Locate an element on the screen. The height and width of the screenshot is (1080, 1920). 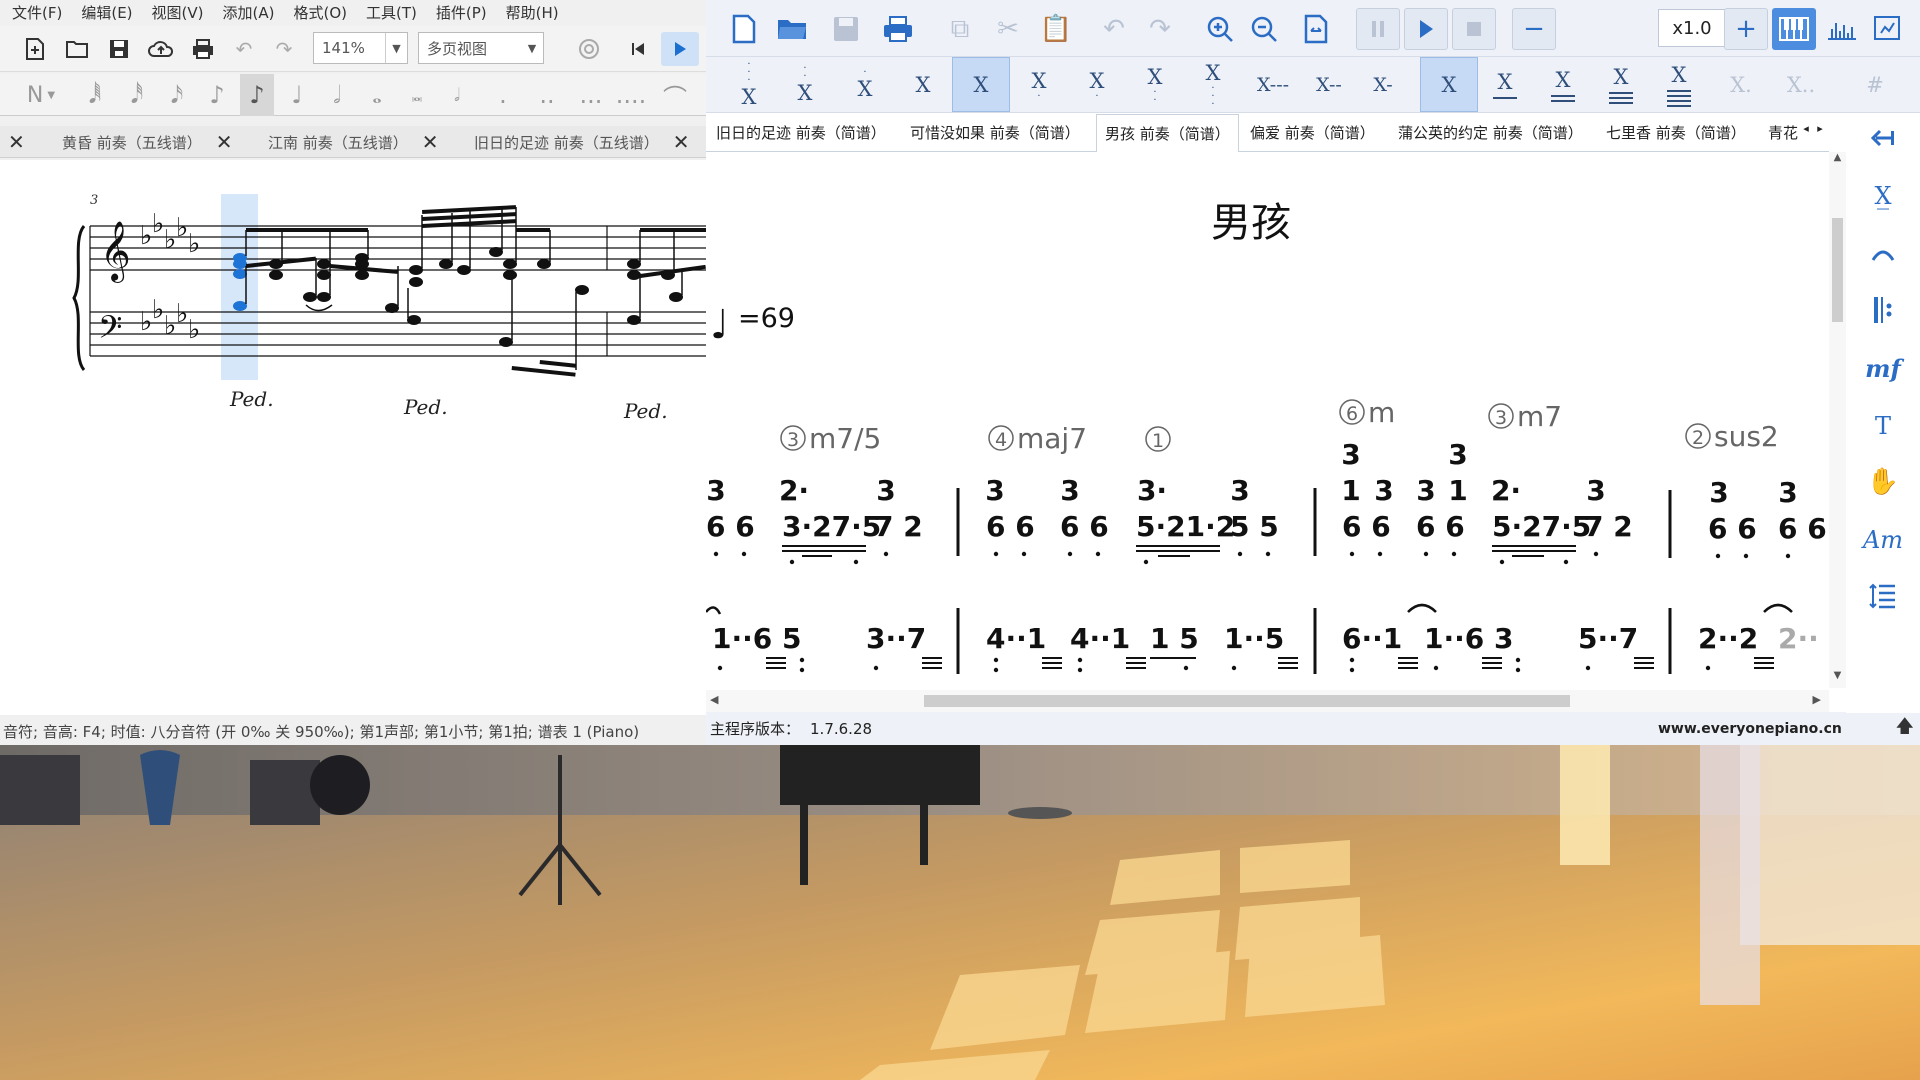
repeat-icon is located at coordinates (1883, 310).